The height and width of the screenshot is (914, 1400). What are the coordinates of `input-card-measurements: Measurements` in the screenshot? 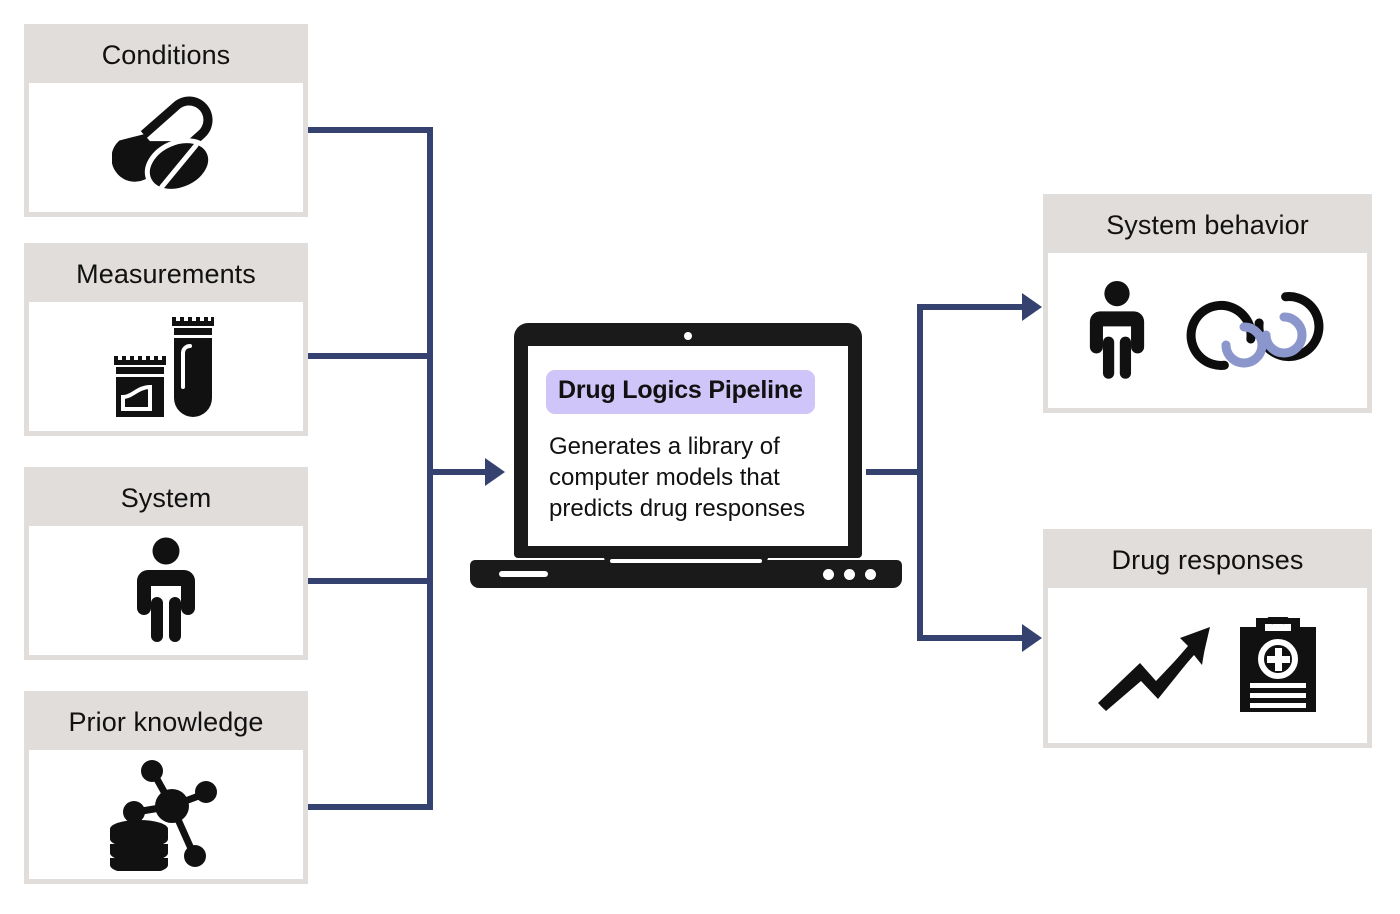 It's located at (166, 339).